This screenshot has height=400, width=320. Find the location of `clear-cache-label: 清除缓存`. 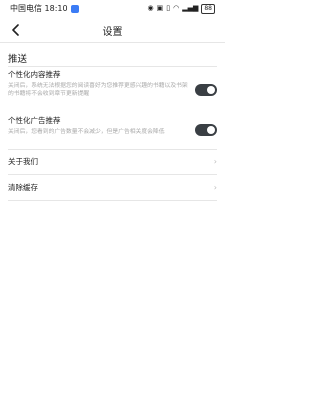

clear-cache-label: 清除缓存 is located at coordinates (23, 187).